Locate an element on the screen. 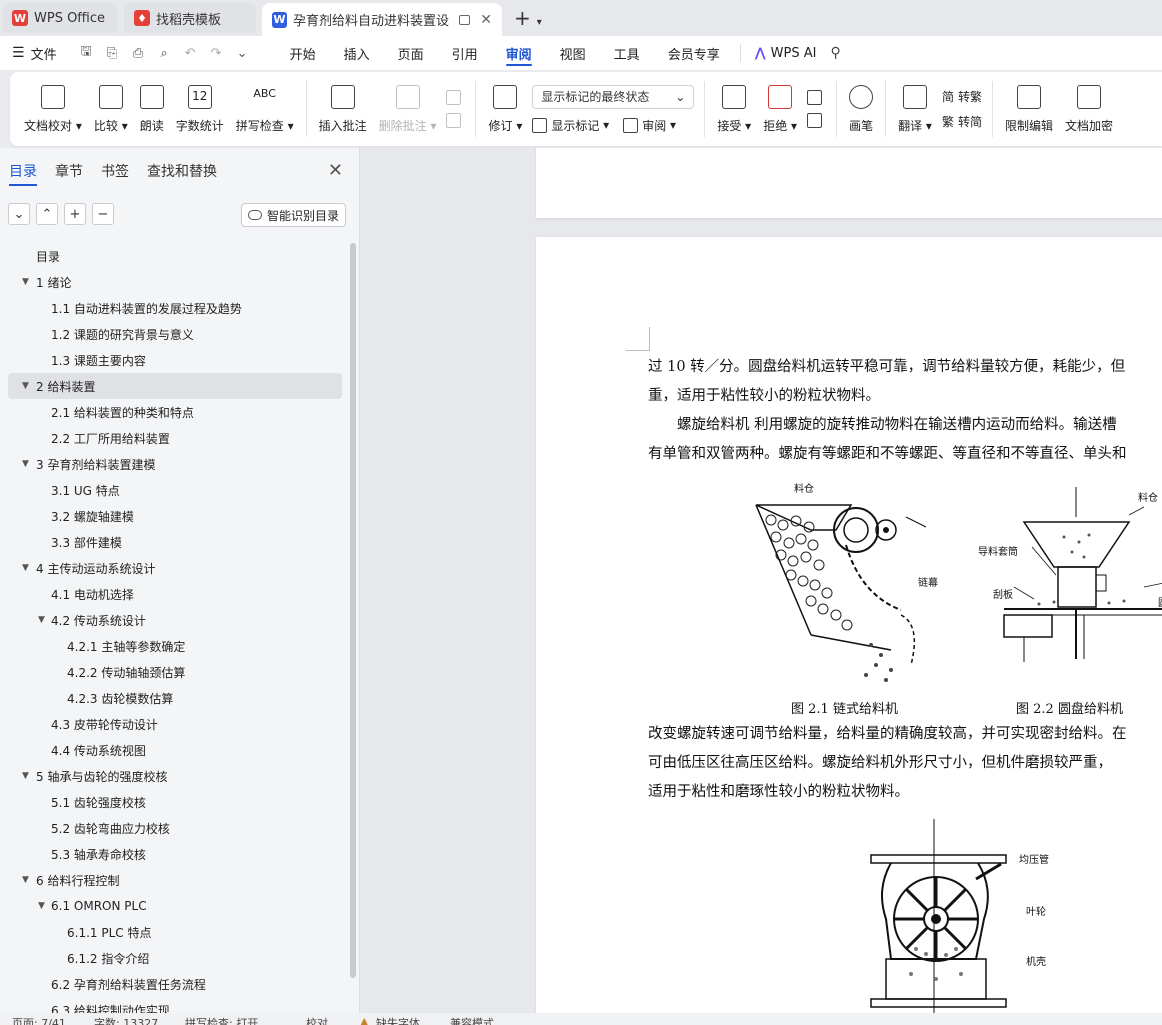 The height and width of the screenshot is (1025, 1162). toc-item: 6.1.2 指令介绍 is located at coordinates (175, 958).